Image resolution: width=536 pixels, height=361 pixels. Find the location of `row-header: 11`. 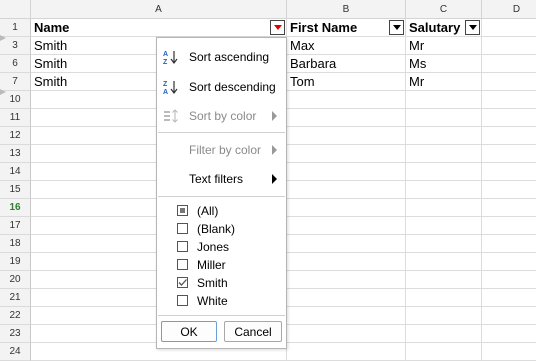

row-header: 11 is located at coordinates (15, 118).